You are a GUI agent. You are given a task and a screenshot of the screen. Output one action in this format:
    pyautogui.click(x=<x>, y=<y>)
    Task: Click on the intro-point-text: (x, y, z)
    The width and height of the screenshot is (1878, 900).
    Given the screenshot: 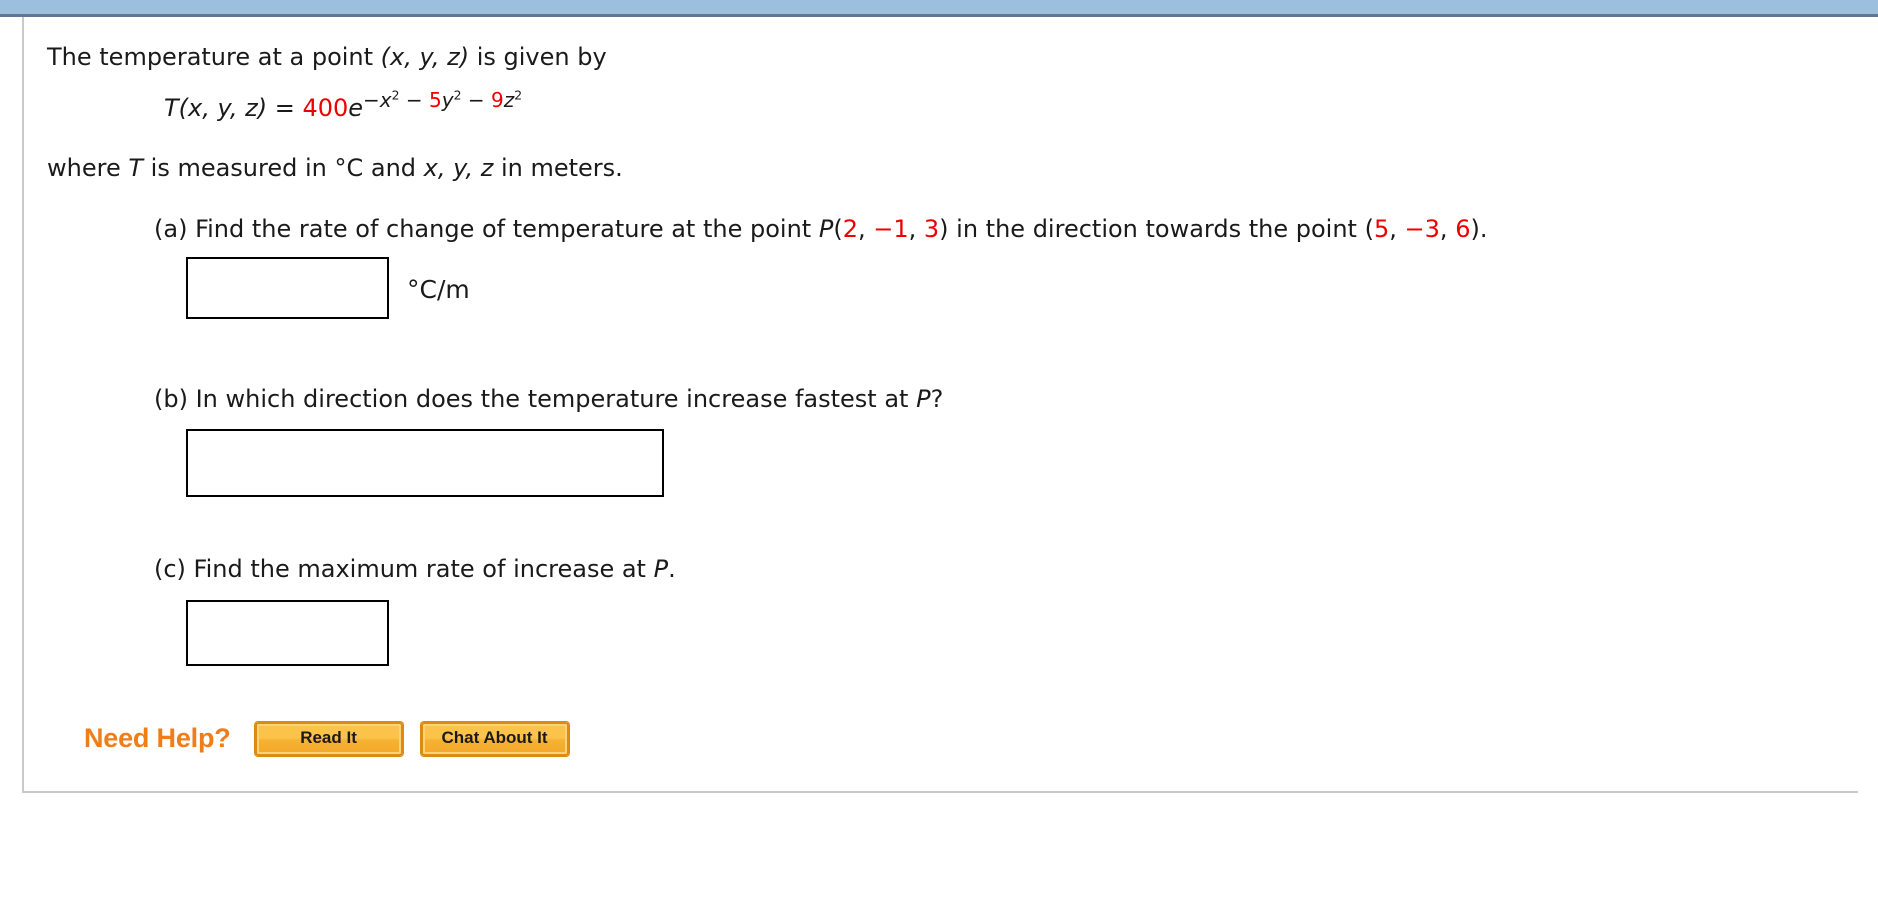 What is the action you would take?
    pyautogui.click(x=425, y=57)
    